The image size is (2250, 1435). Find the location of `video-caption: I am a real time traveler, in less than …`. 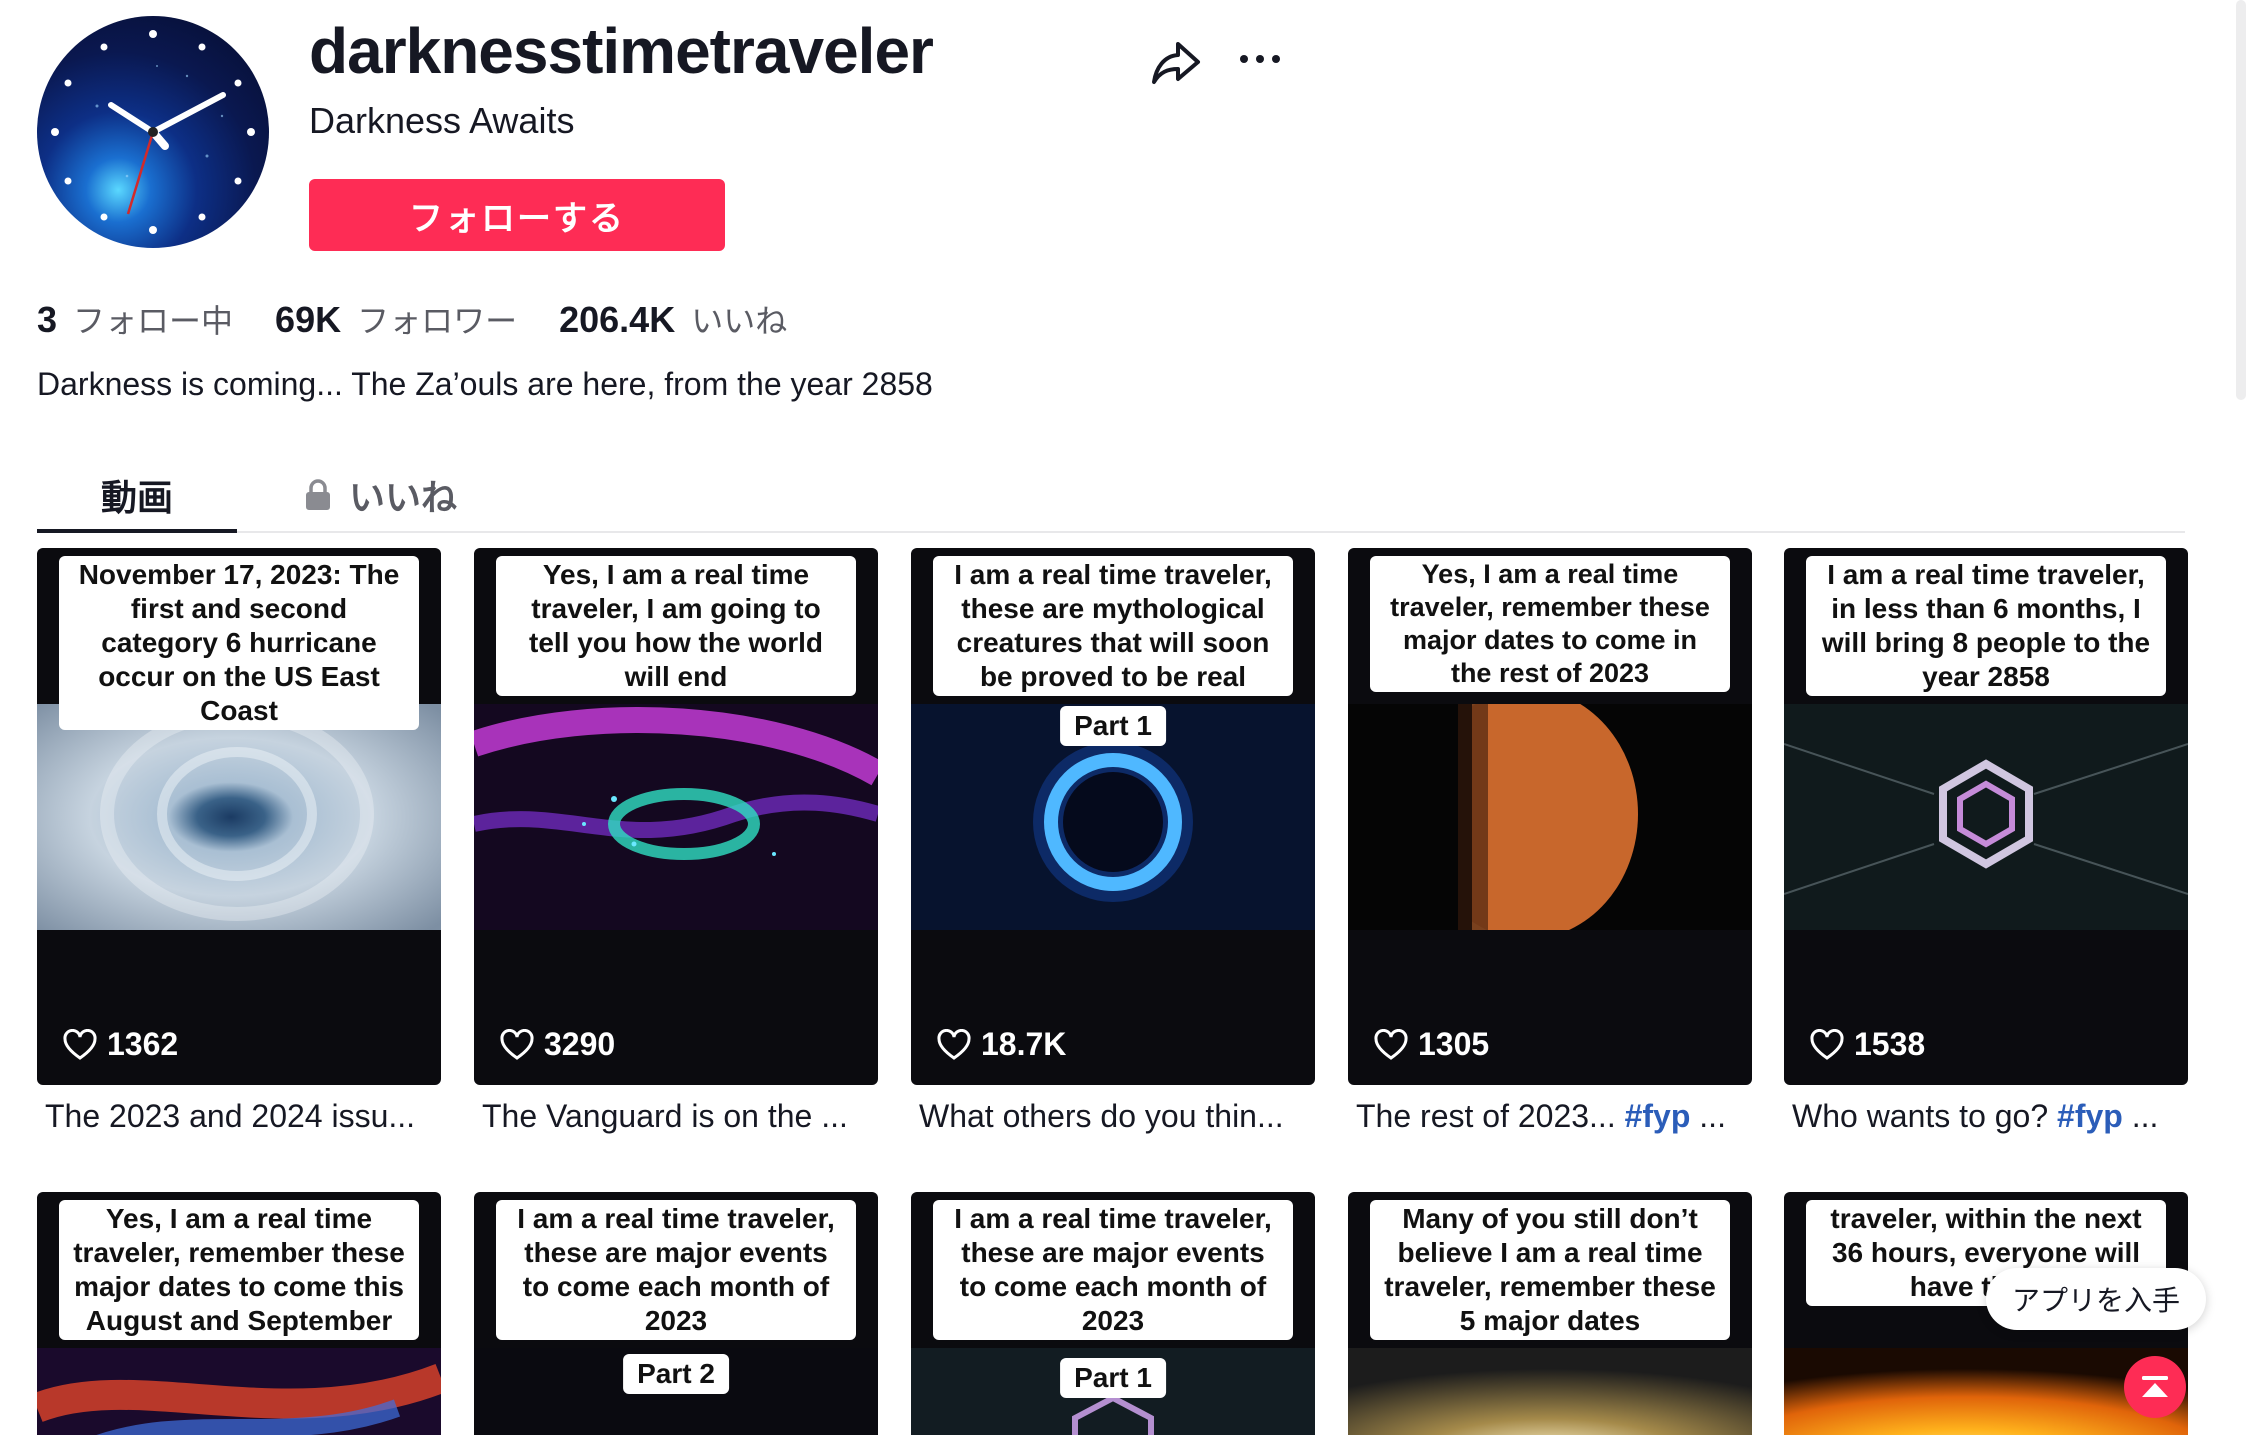

video-caption: I am a real time traveler, in less than … is located at coordinates (1986, 626).